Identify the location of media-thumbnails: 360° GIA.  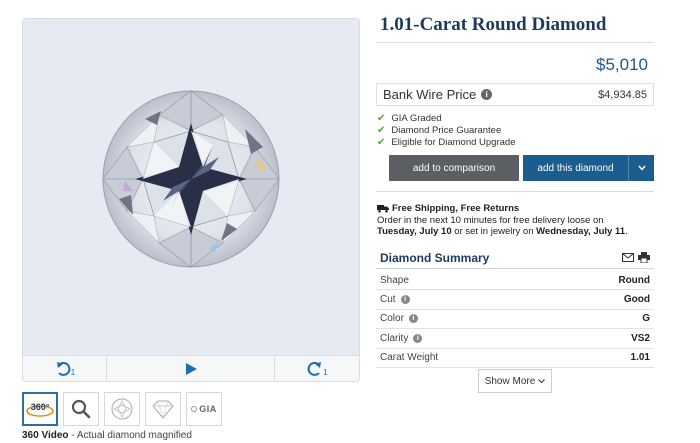
(122, 409).